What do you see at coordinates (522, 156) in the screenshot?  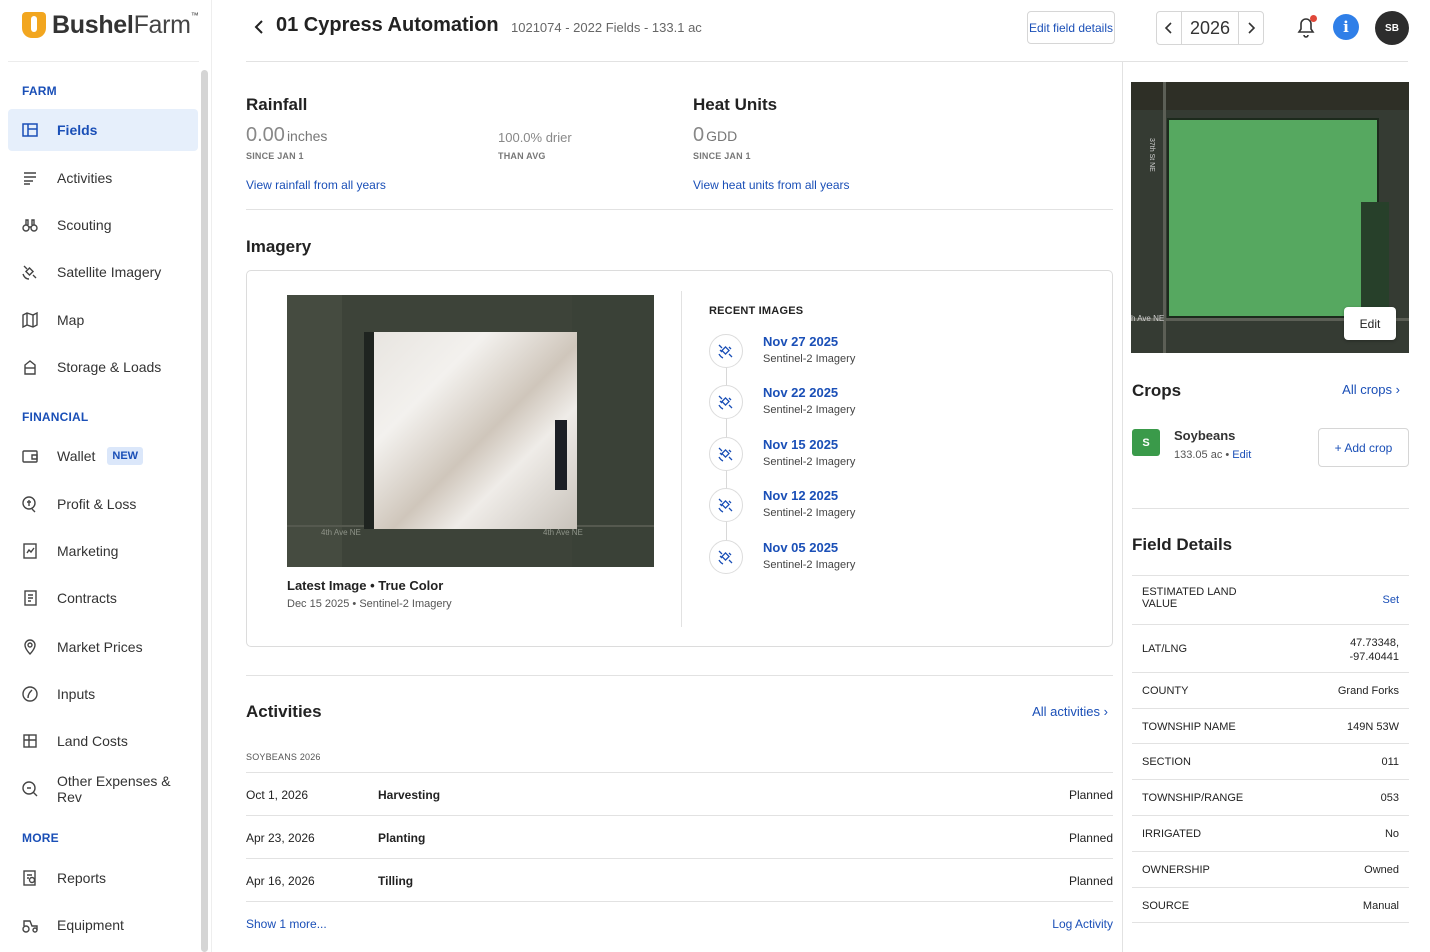 I see `rainfall-compare-caption: THAN AVG` at bounding box center [522, 156].